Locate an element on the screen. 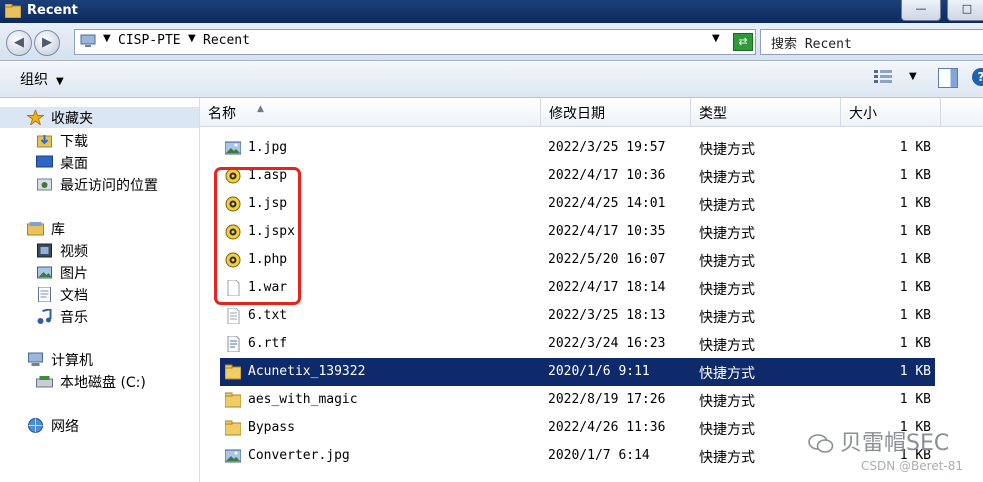 Image resolution: width=983 pixels, height=482 pixels. music-icon is located at coordinates (44, 316).